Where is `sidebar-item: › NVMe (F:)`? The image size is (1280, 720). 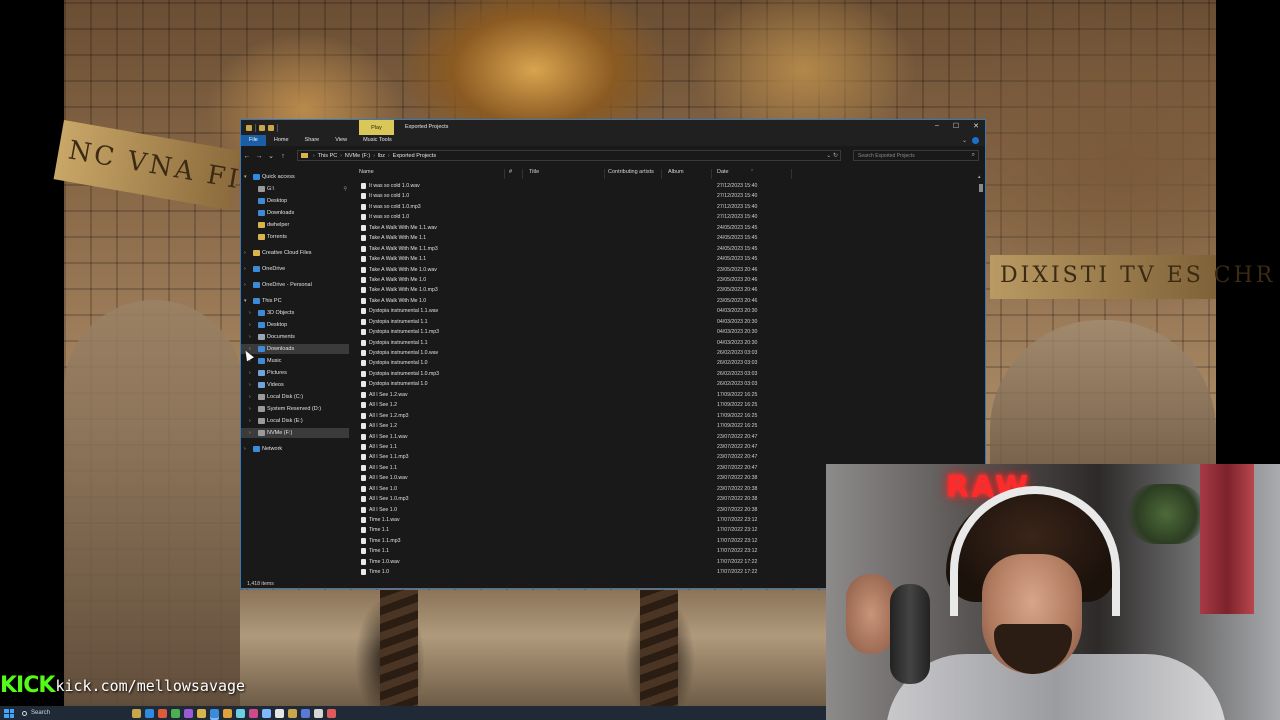 sidebar-item: › NVMe (F:) is located at coordinates (295, 433).